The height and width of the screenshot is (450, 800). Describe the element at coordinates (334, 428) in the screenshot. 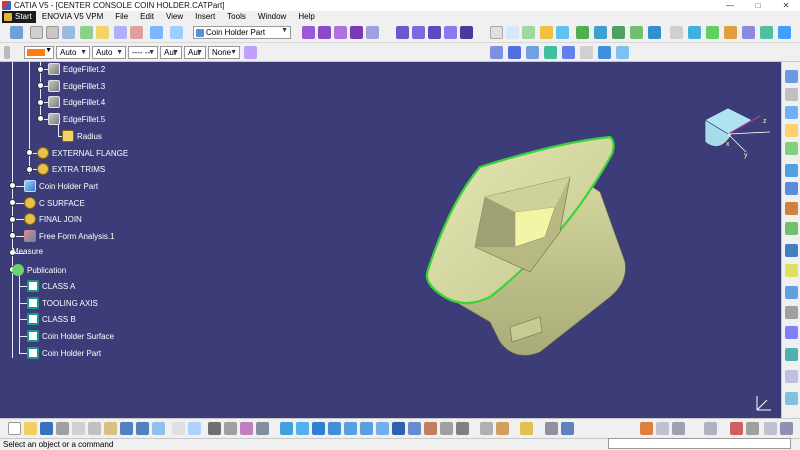

I see `rotate-view-icon` at that location.